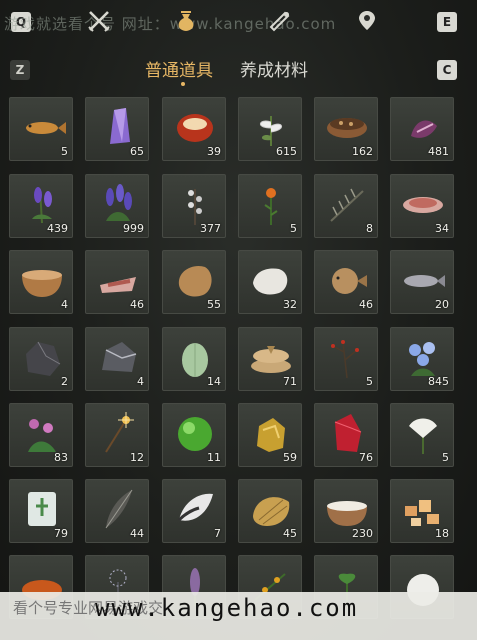  I want to click on item-quantity: 439, so click(57, 228).